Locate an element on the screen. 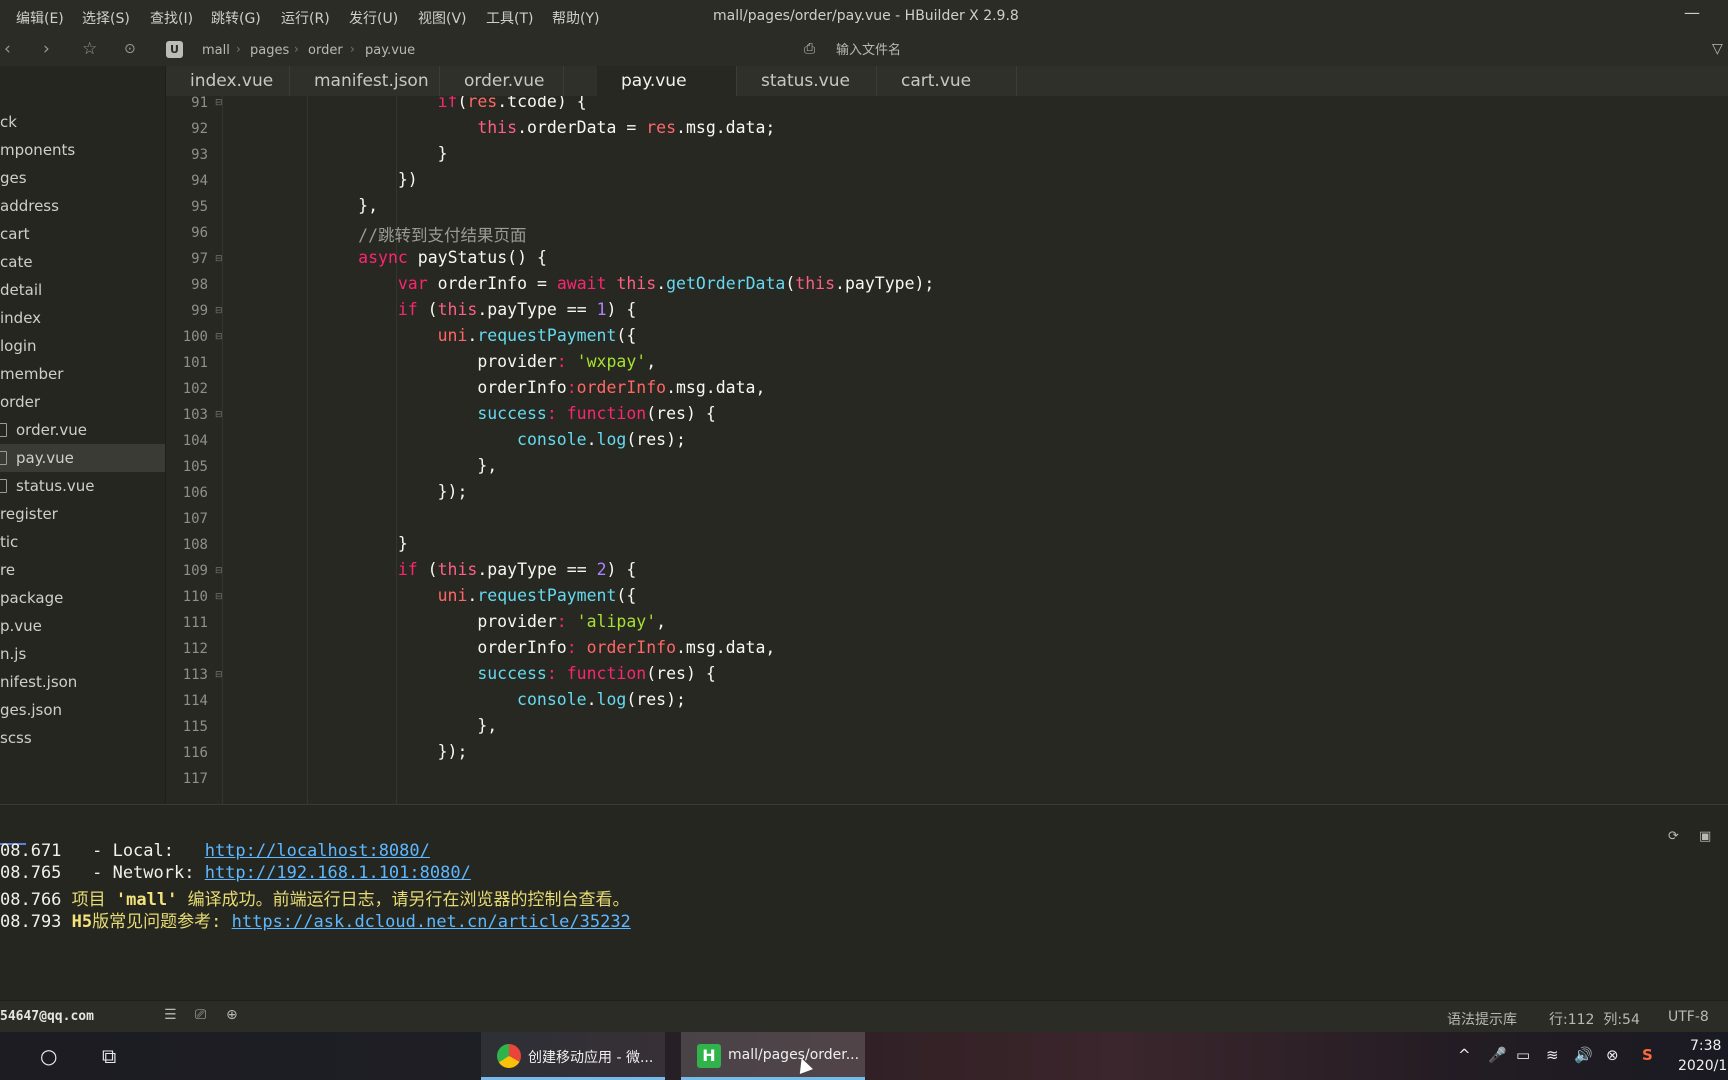 The image size is (1728, 1080). menu-help: 帮助(Y) is located at coordinates (575, 18).